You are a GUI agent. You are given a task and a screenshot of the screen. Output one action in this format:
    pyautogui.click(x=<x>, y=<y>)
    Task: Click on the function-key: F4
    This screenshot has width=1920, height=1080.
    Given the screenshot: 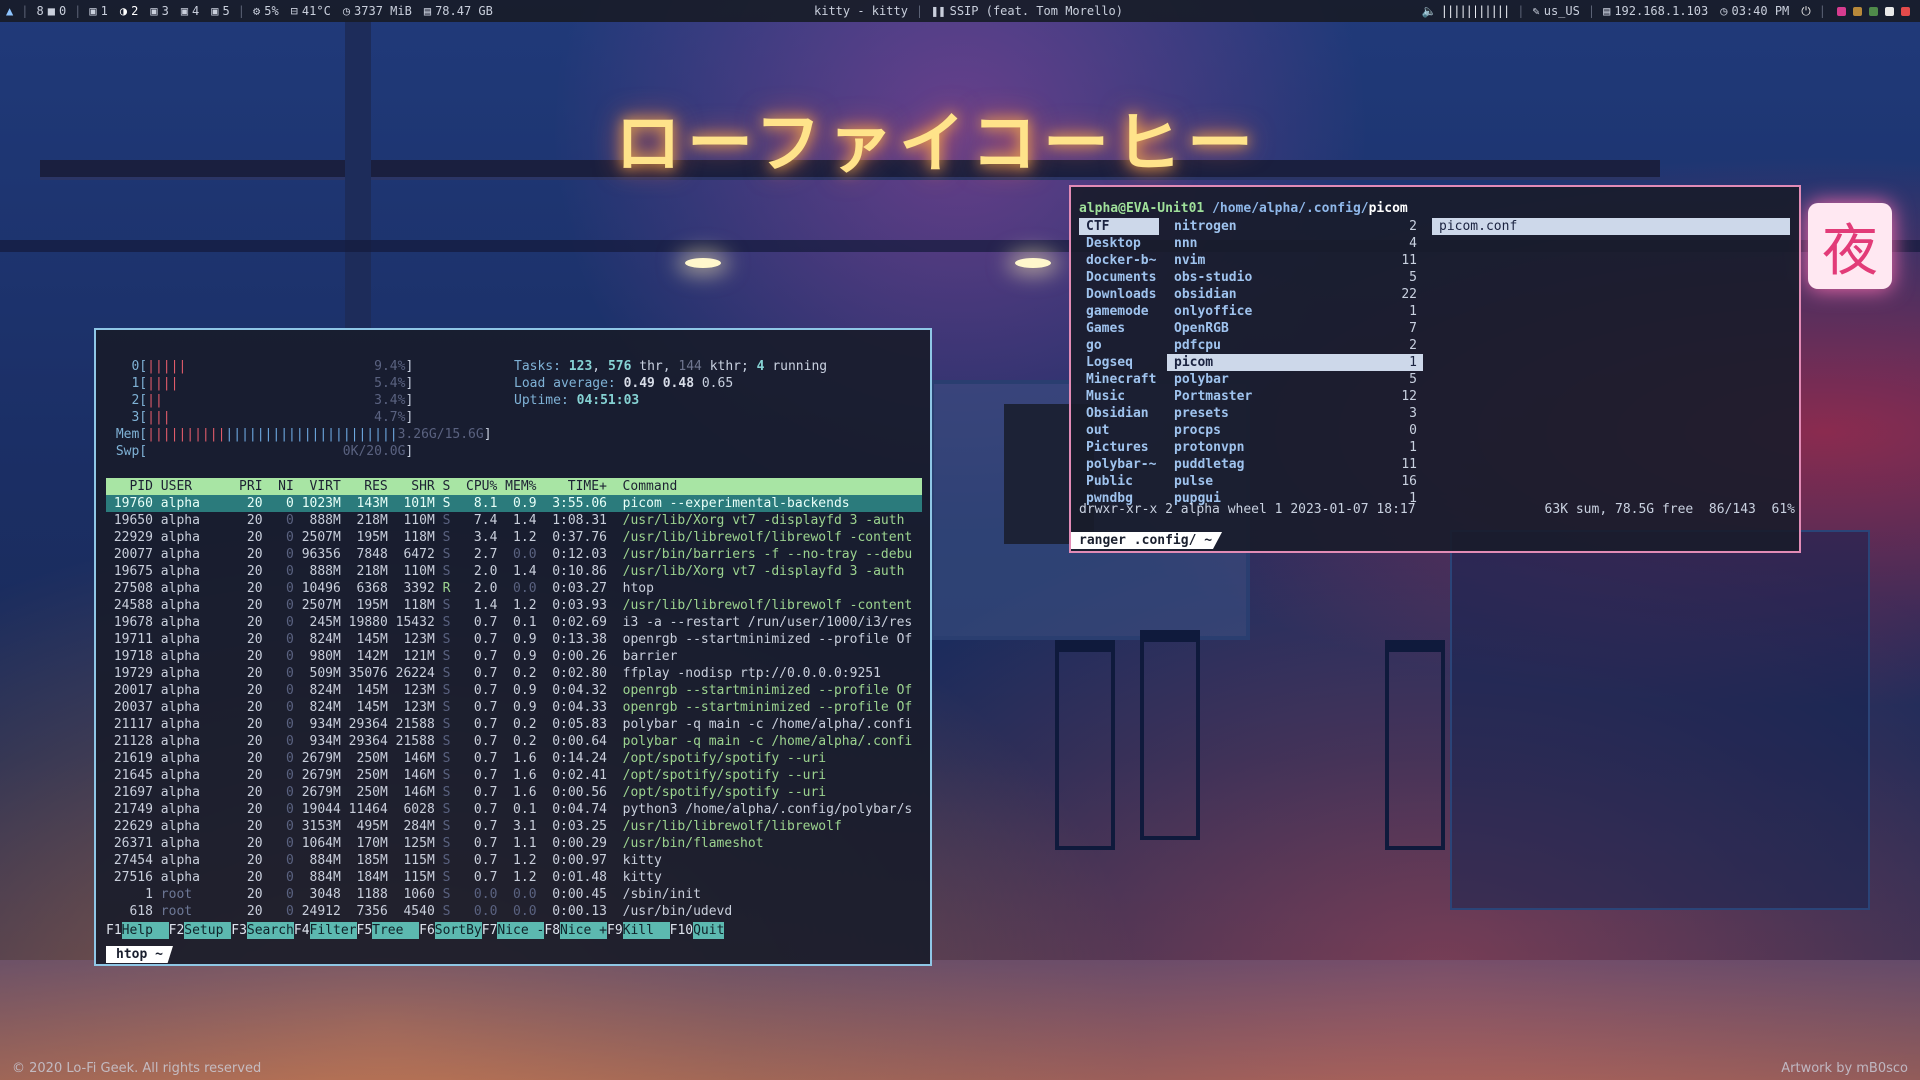 What is the action you would take?
    pyautogui.click(x=302, y=930)
    